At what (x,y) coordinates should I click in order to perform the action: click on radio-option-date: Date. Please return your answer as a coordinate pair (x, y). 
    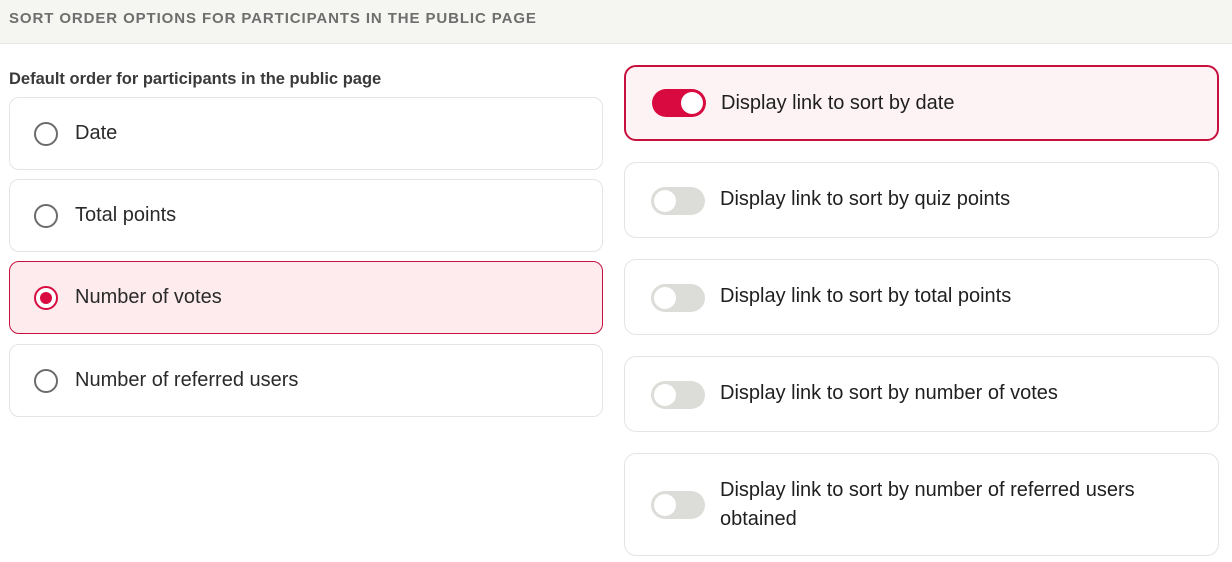
    Looking at the image, I should click on (306, 133).